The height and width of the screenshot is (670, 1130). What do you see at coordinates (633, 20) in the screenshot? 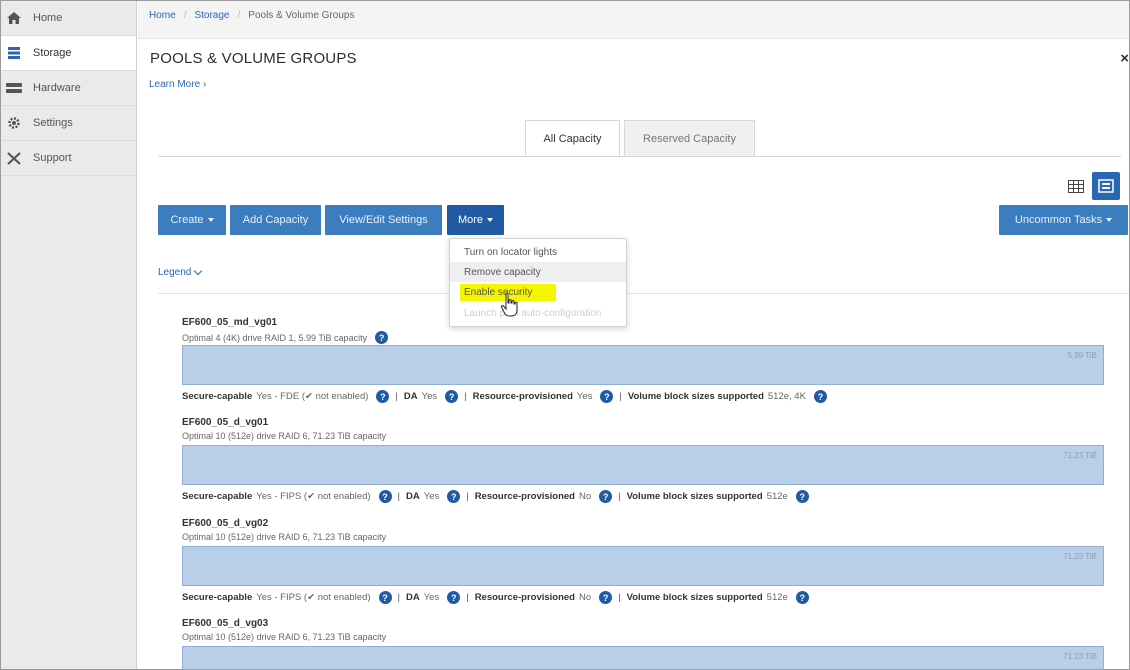
I see `topbar: Home / Storage / Pools & Volume Groups` at bounding box center [633, 20].